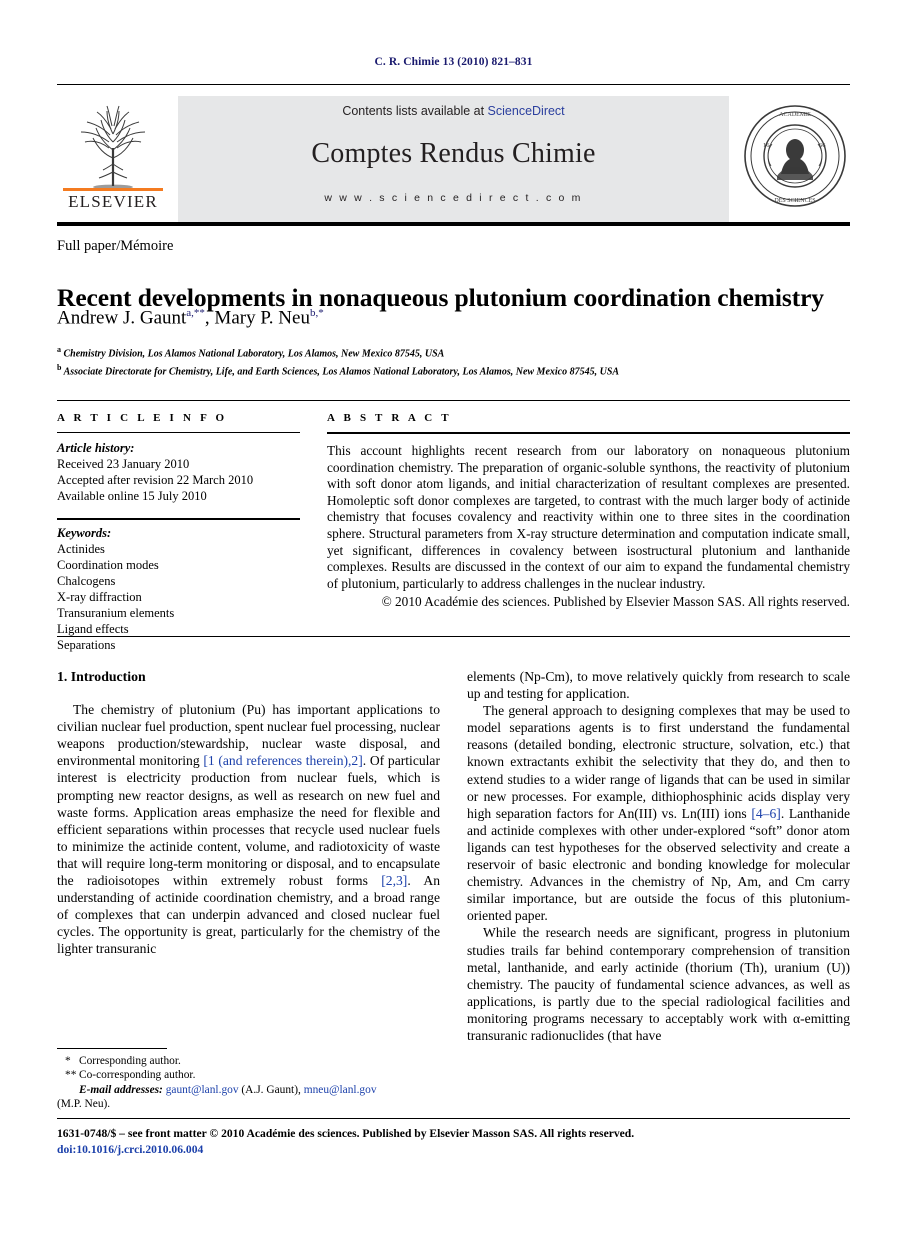 The width and height of the screenshot is (907, 1238). What do you see at coordinates (132, 496) in the screenshot?
I see `history-online: Available online 15 July 2010` at bounding box center [132, 496].